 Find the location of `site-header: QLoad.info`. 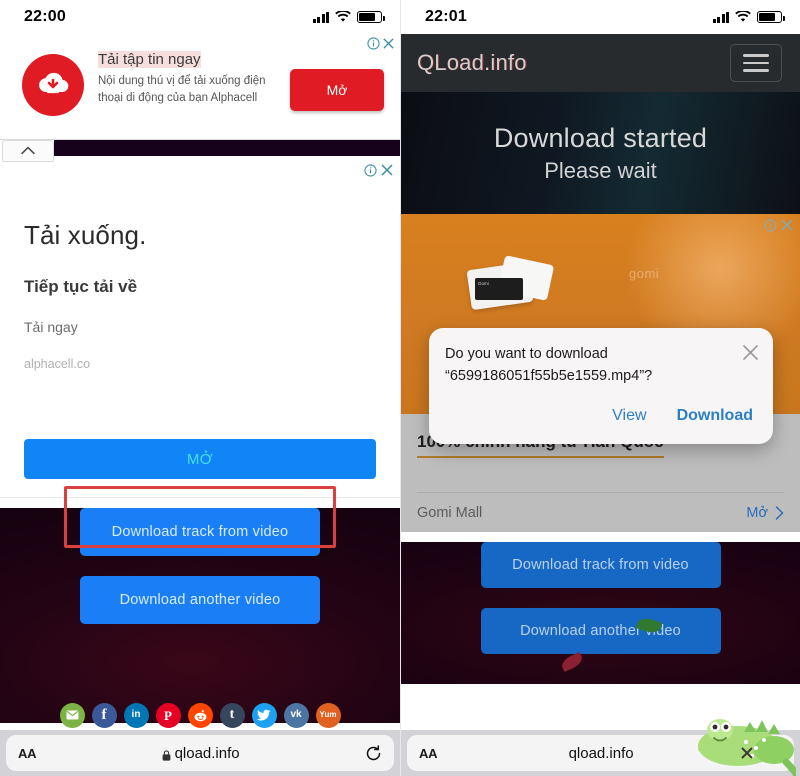

site-header: QLoad.info is located at coordinates (600, 63).